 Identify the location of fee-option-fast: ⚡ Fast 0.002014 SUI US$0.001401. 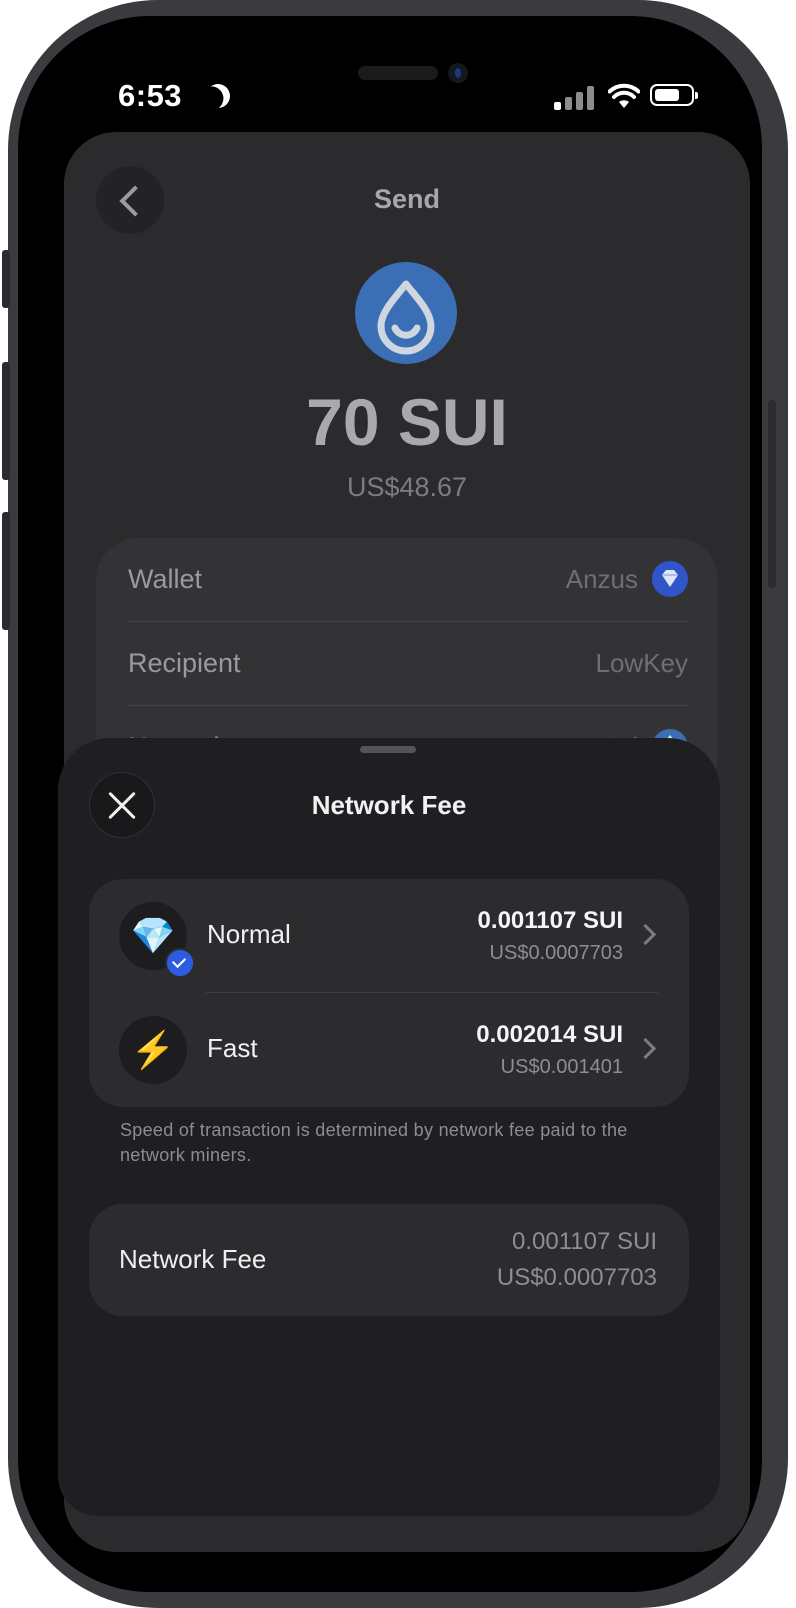
(389, 1050).